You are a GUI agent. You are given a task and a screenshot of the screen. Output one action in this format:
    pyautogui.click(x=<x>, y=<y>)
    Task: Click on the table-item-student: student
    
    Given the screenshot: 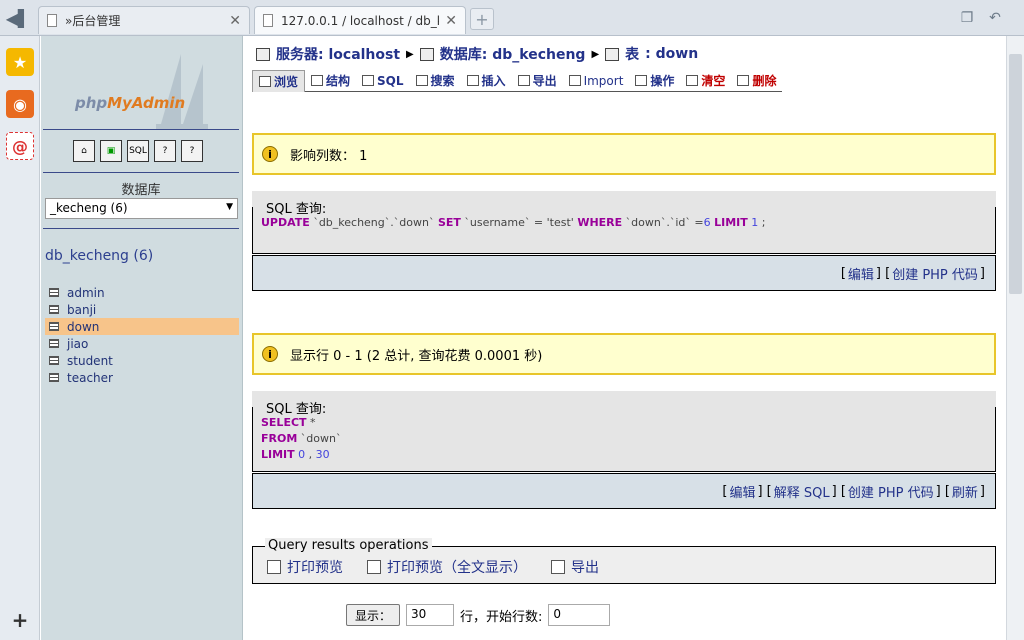 What is the action you would take?
    pyautogui.click(x=142, y=360)
    